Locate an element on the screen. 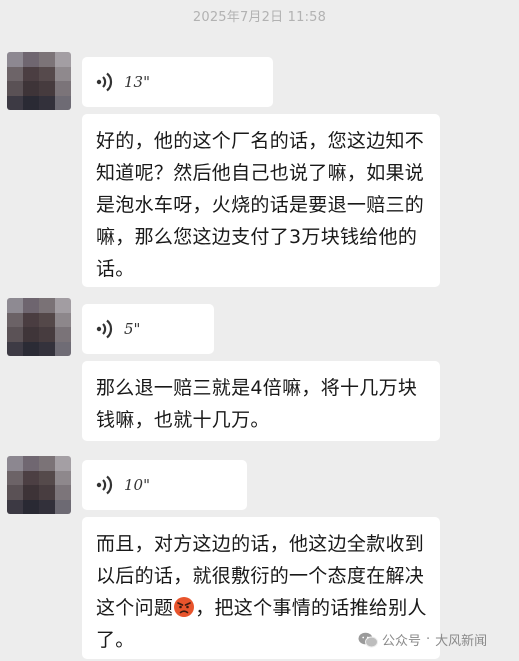 The image size is (519, 661). voice-message-bubble: 10" is located at coordinates (164, 485).